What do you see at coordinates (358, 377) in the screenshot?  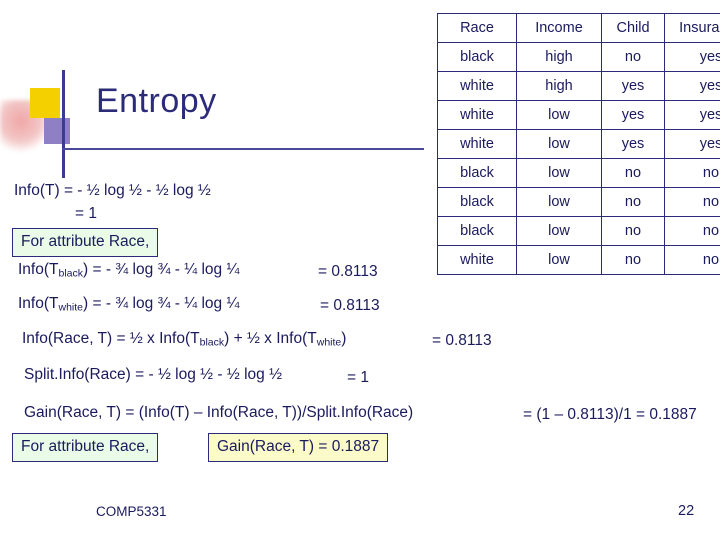 I see `splitinfo-value: = 1` at bounding box center [358, 377].